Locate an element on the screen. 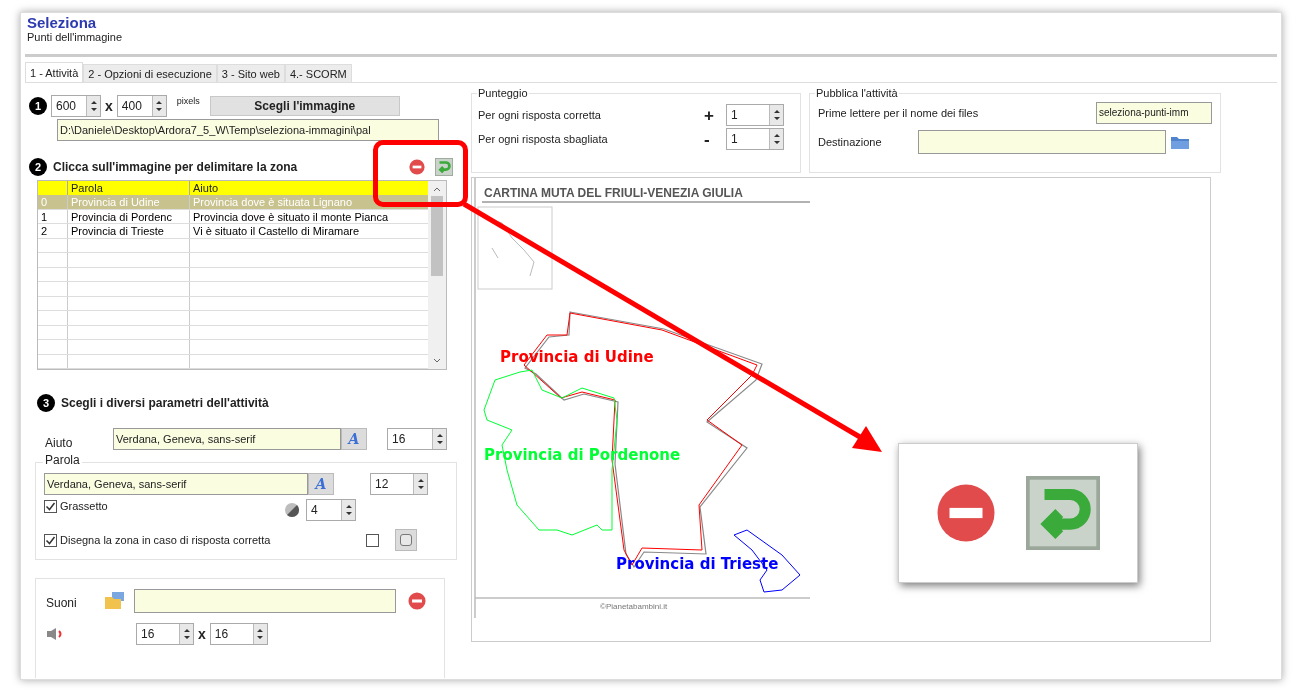  unit-label: pixels is located at coordinates (188, 101).